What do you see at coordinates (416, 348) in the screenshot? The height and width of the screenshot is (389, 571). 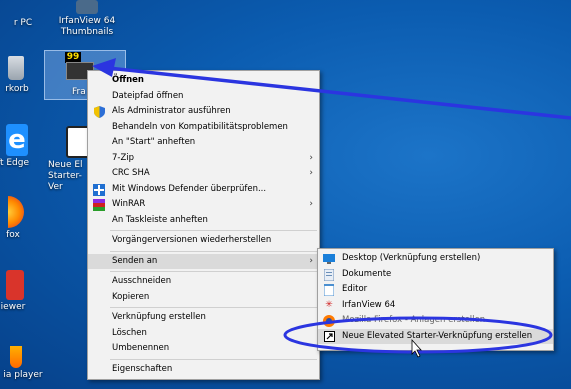 I see `mouse-cursor-icon` at bounding box center [416, 348].